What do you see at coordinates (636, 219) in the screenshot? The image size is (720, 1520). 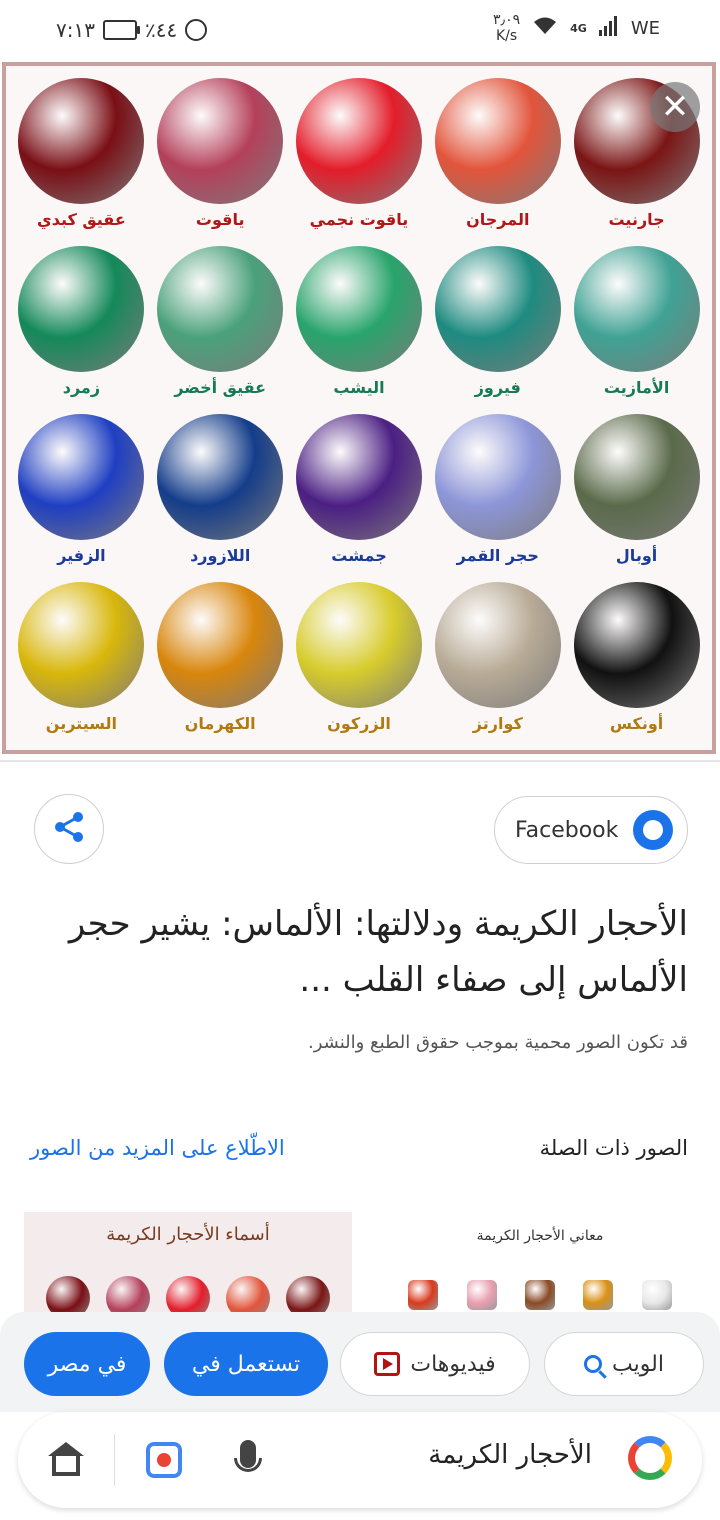 I see `gem-label: جارنيت` at bounding box center [636, 219].